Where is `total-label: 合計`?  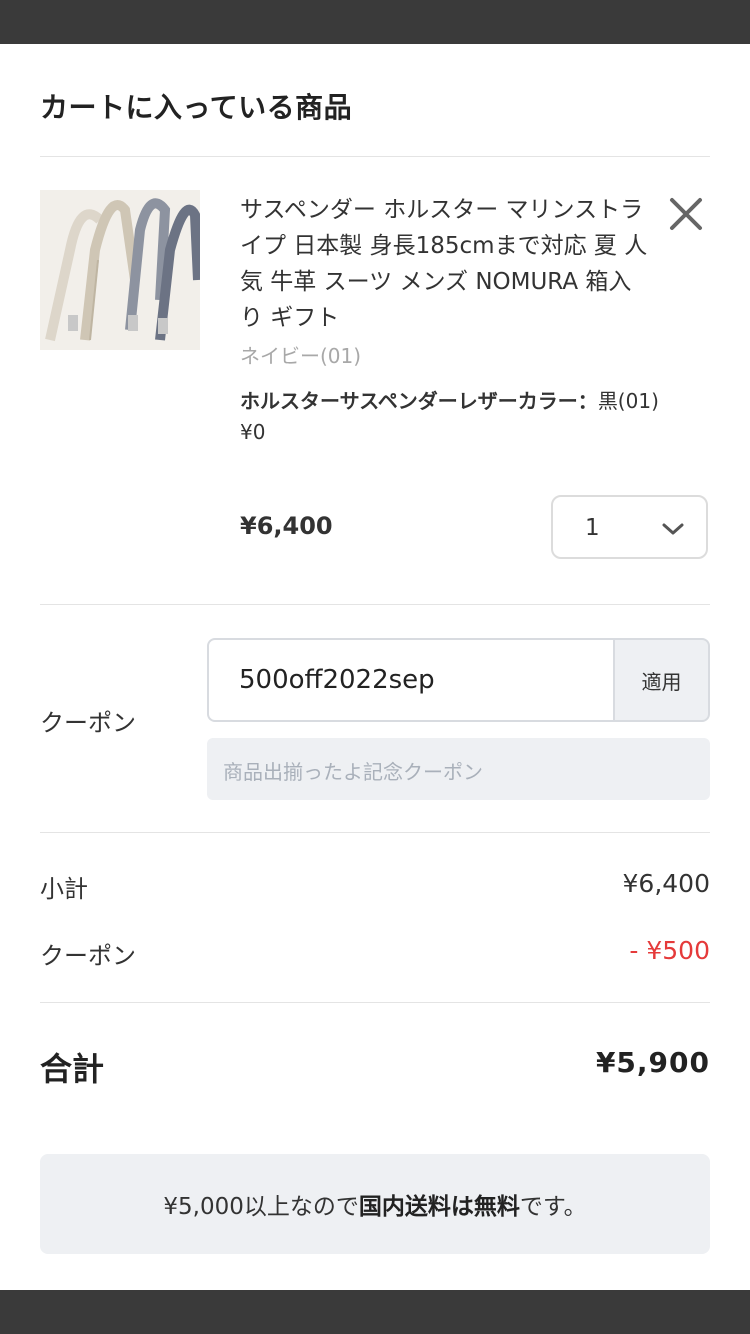 total-label: 合計 is located at coordinates (72, 1069).